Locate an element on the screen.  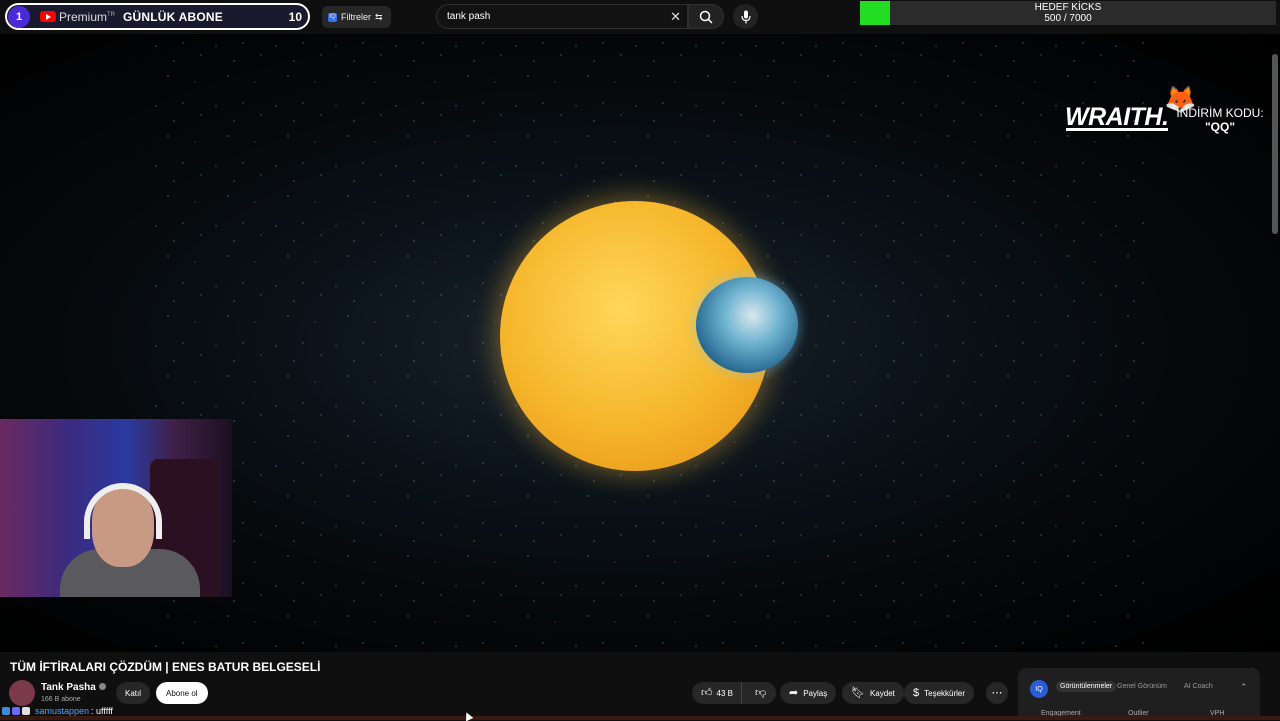
search-button is located at coordinates (706, 16).